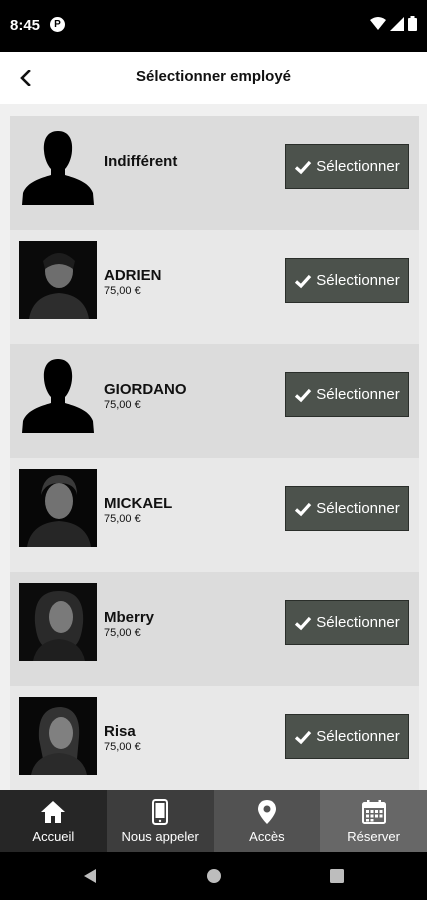 Image resolution: width=427 pixels, height=900 pixels. I want to click on employee-row: GIORDANO 75,00 € Sélectionner, so click(214, 401).